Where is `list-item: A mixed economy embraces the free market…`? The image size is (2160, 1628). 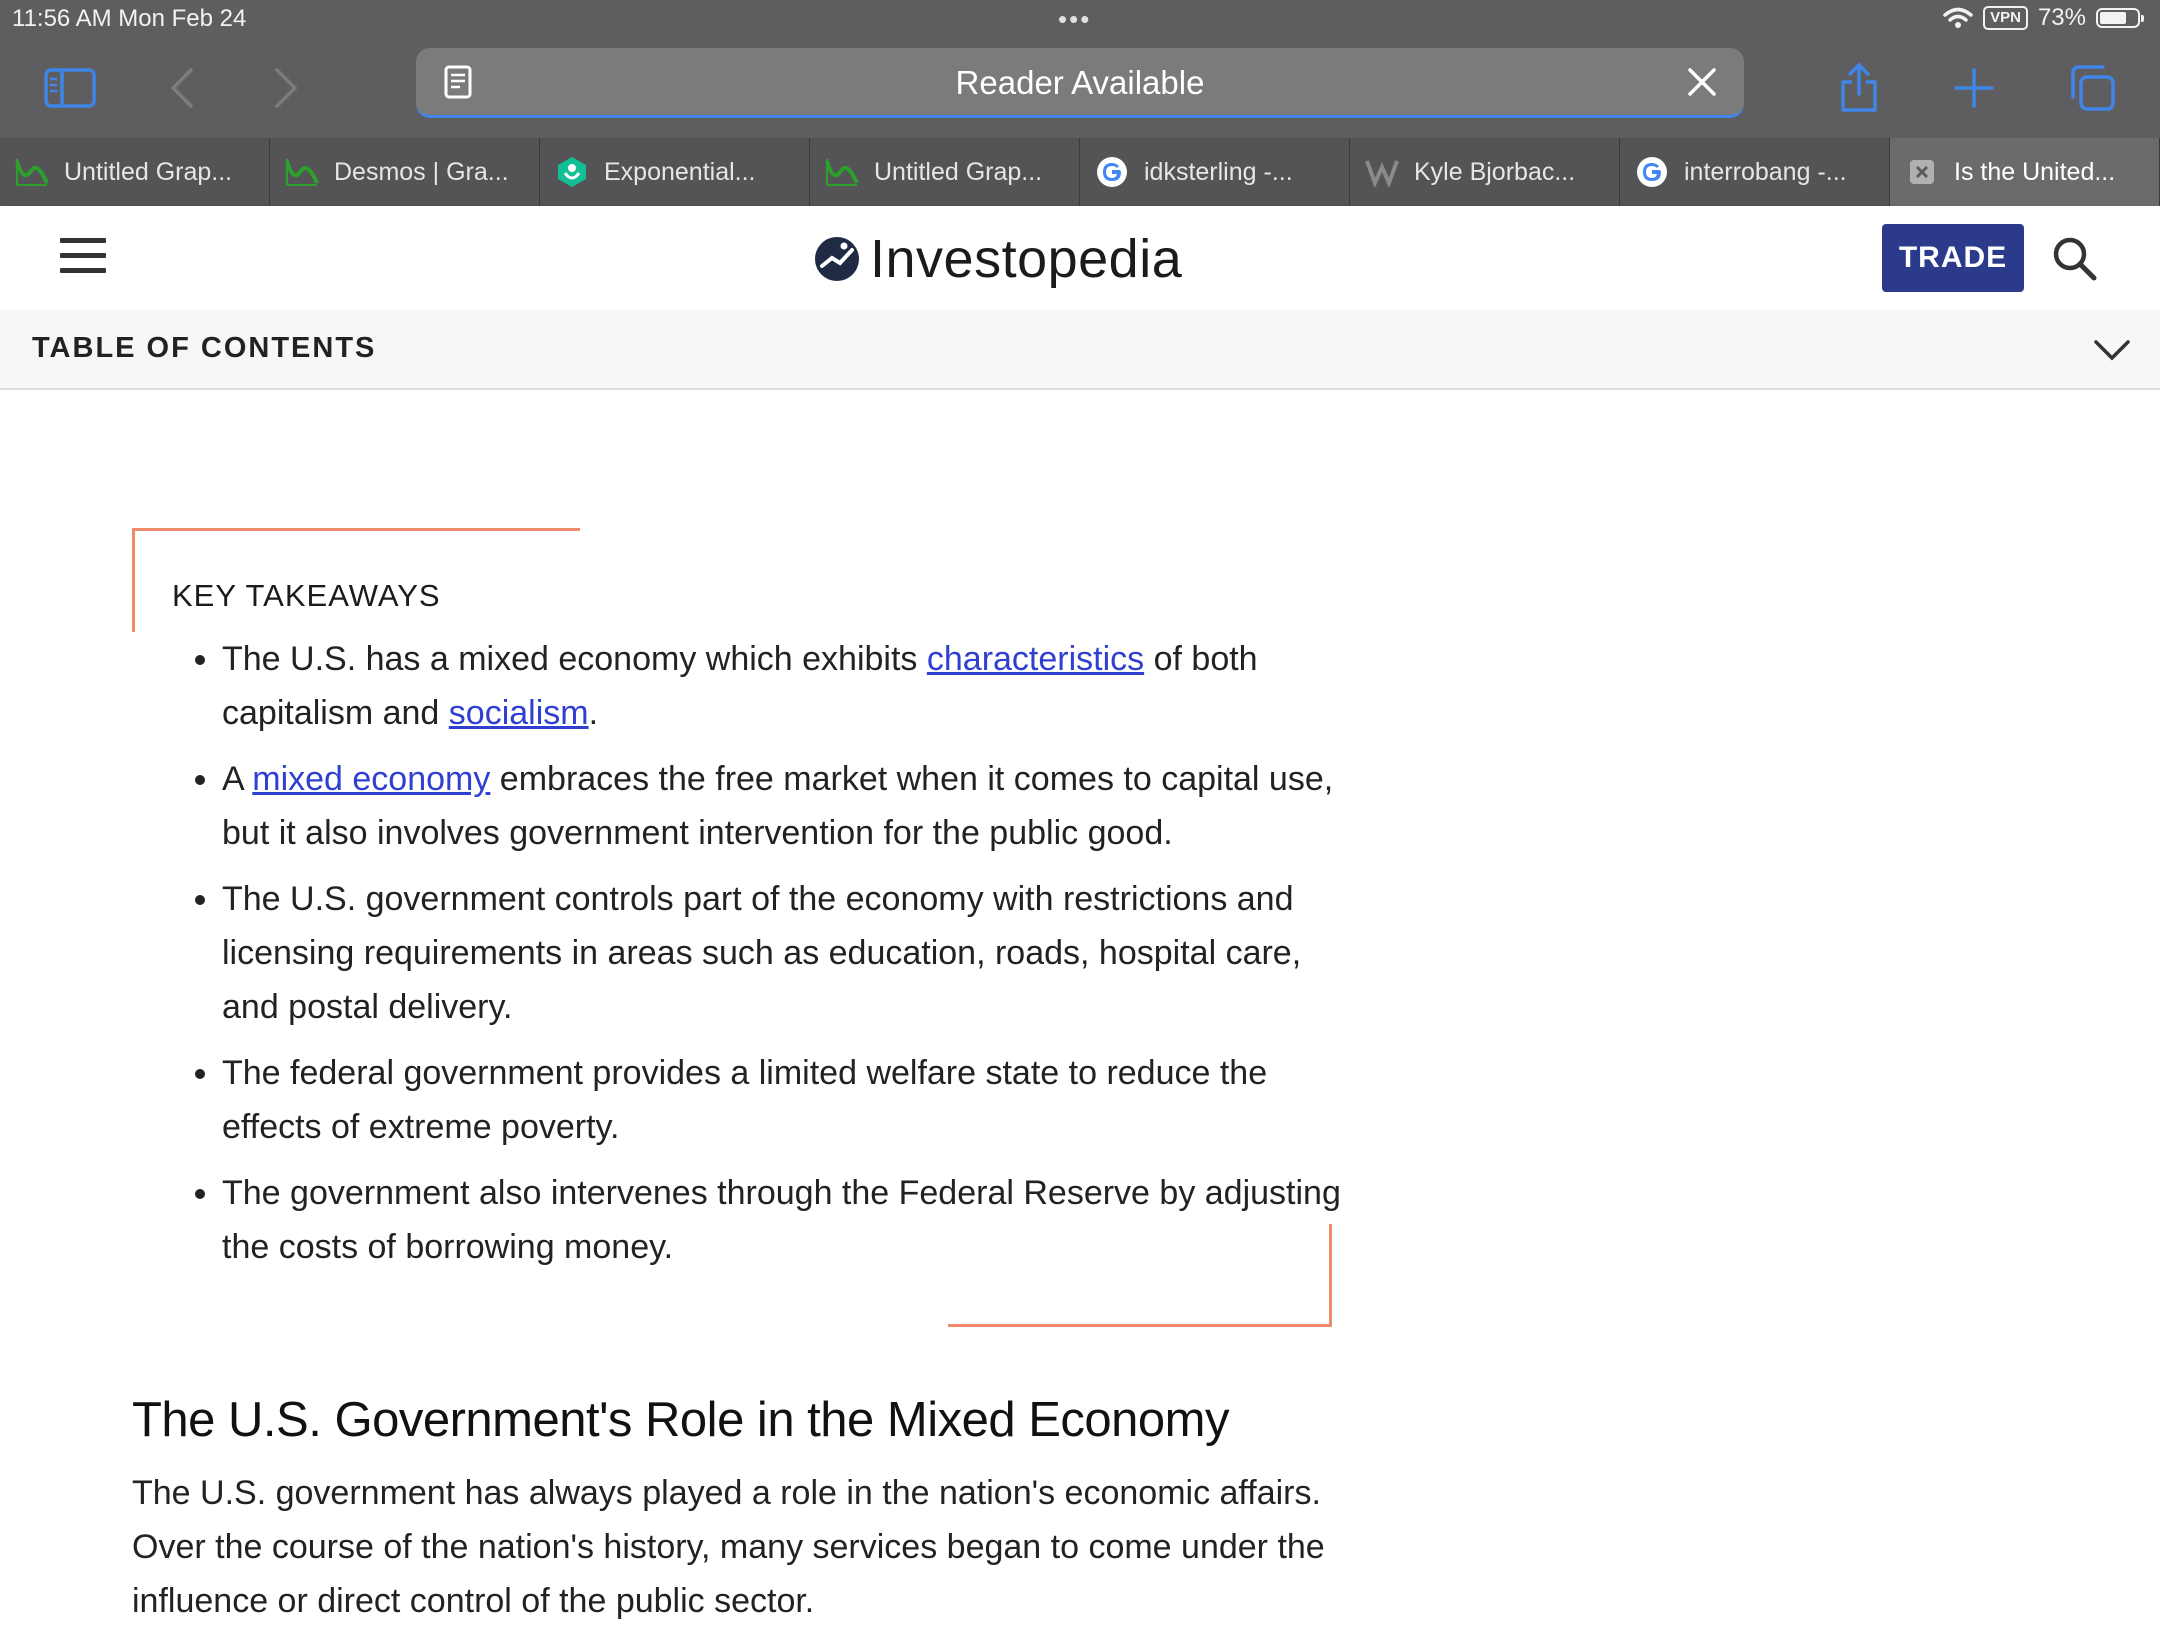
list-item: A mixed economy embraces the free market… is located at coordinates (787, 806).